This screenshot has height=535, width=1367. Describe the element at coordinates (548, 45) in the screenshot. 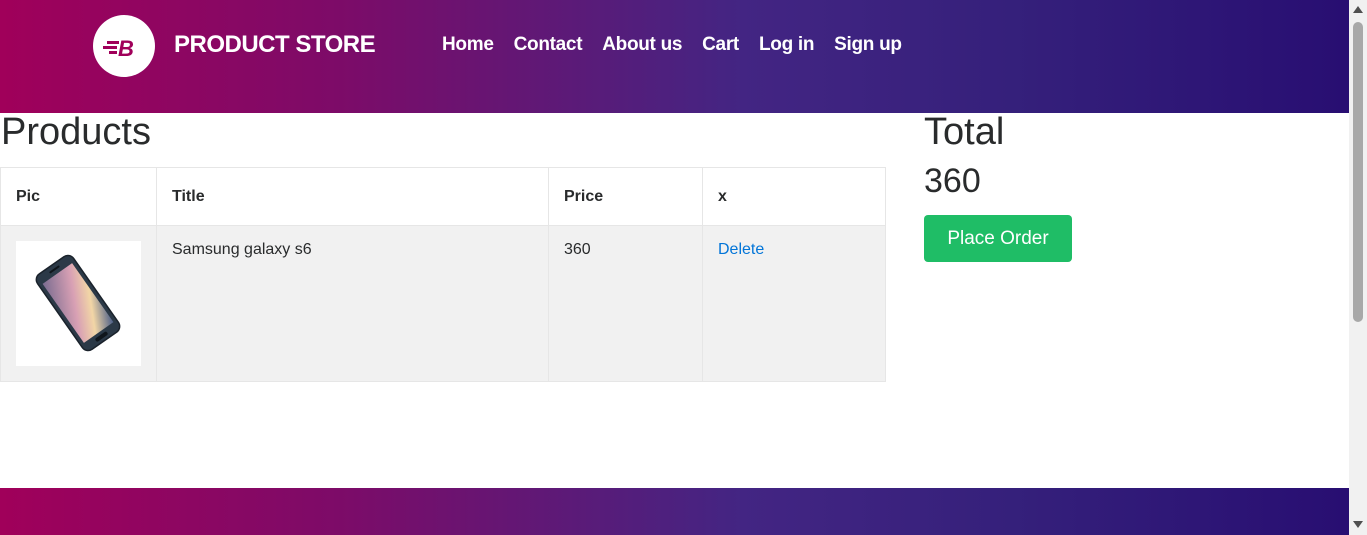

I see `nav-contact: Contact` at that location.